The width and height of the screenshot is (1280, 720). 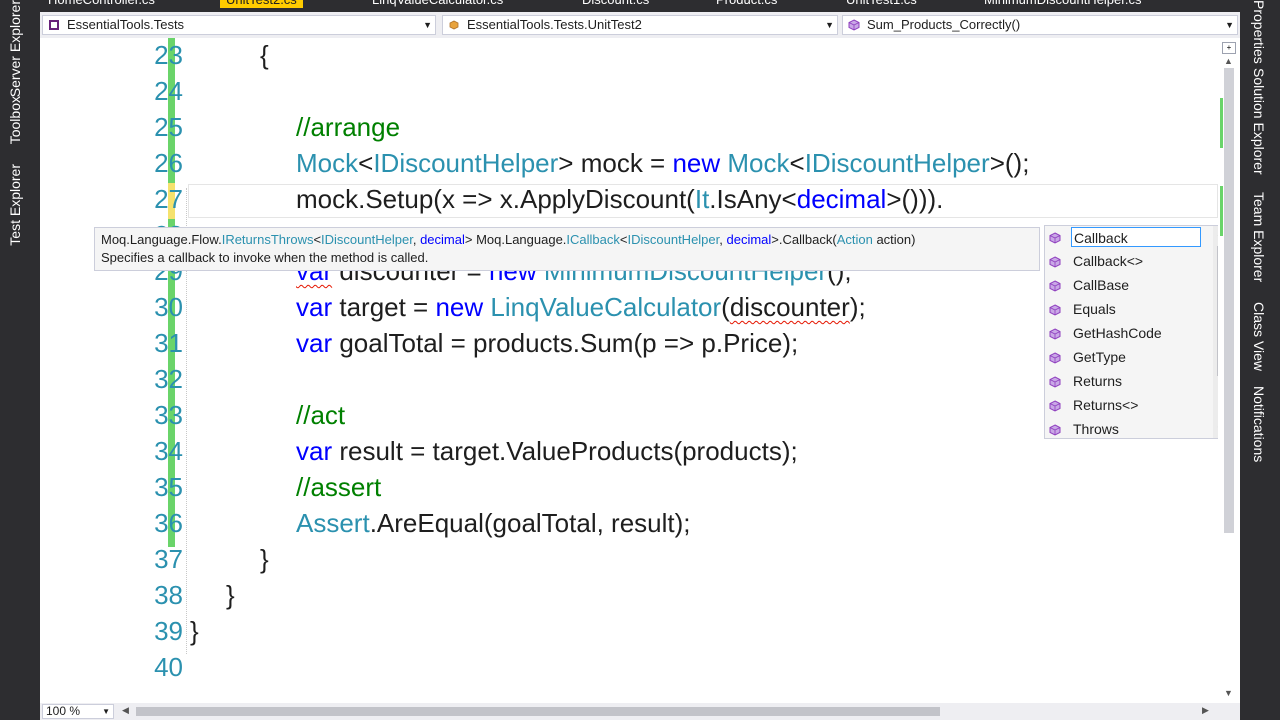 I want to click on line-number: 23, so click(x=168, y=55).